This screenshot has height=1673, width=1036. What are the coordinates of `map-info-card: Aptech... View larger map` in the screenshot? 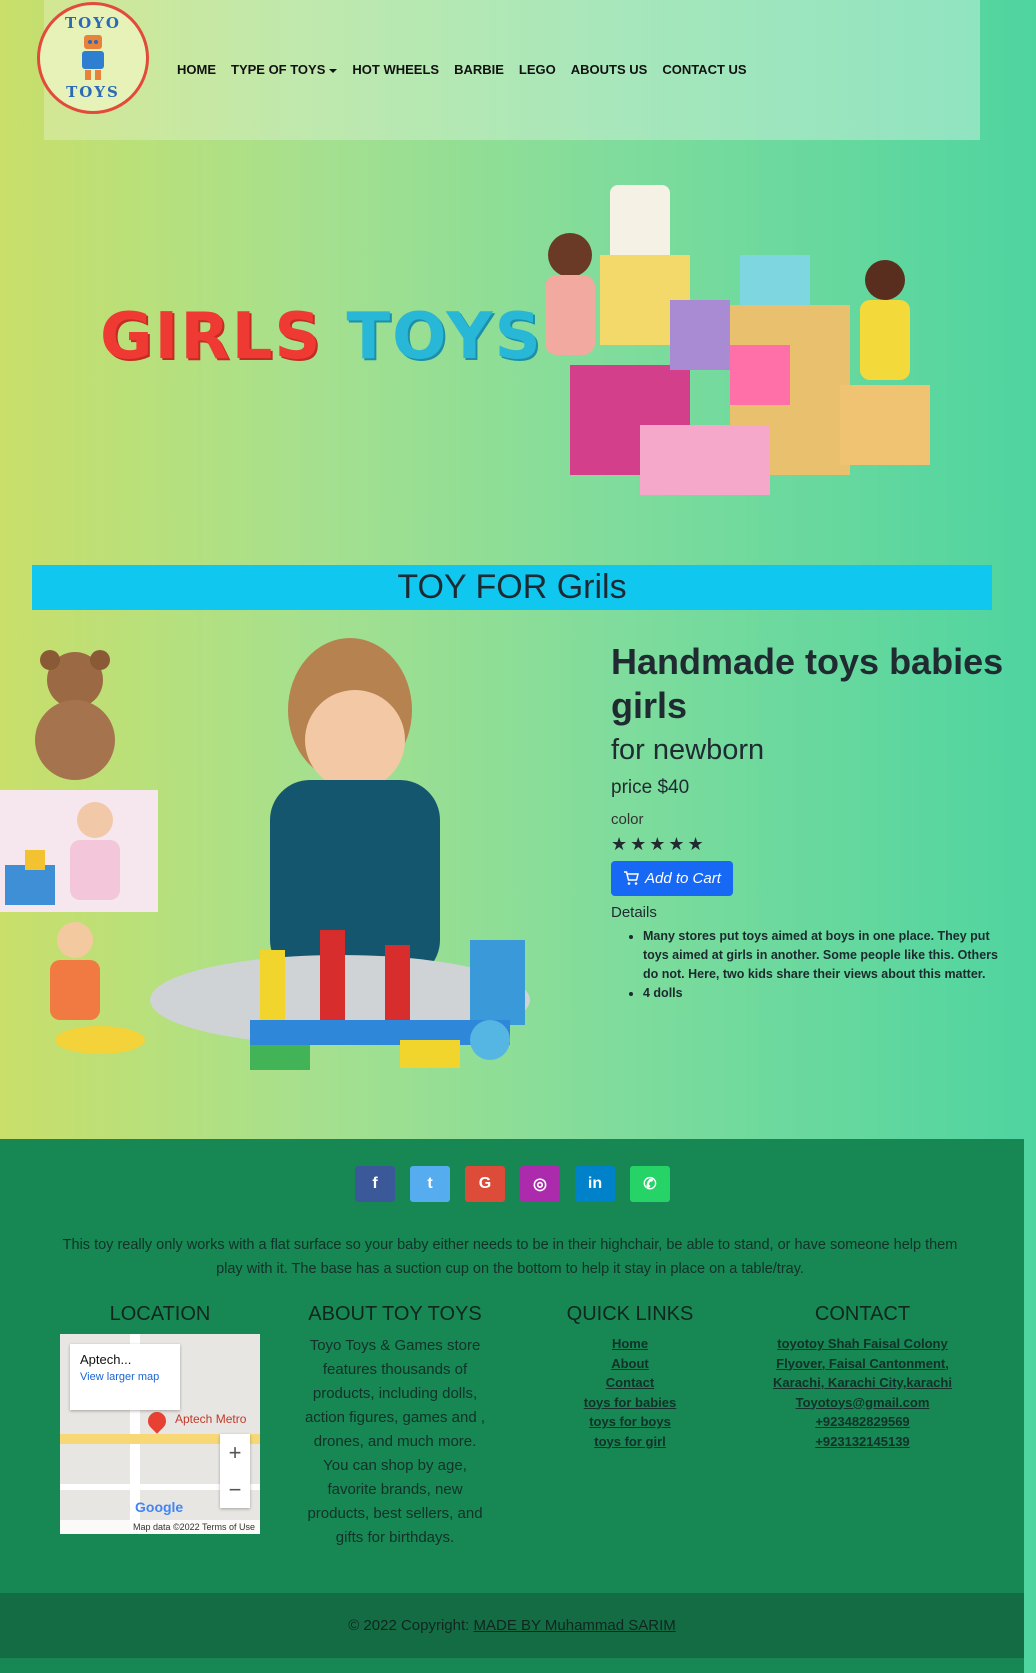 It's located at (125, 1377).